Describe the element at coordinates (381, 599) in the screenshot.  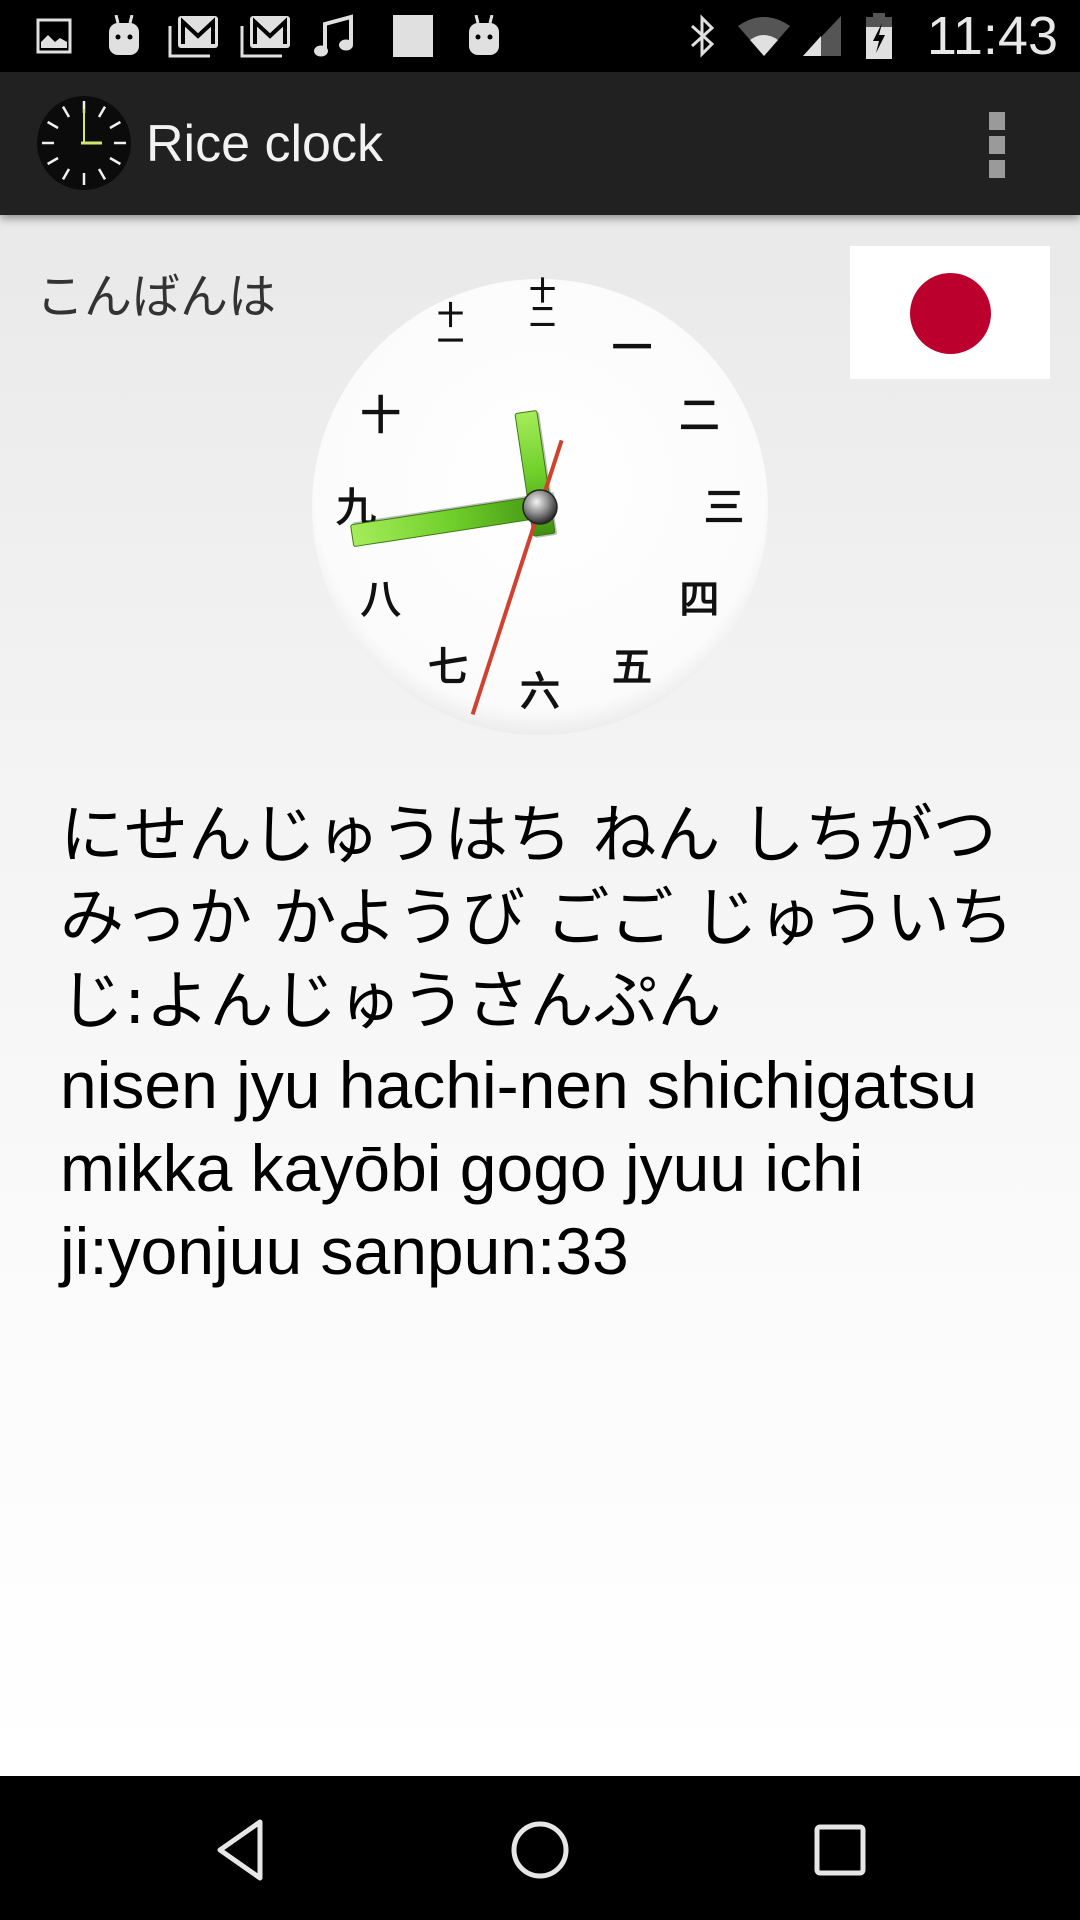
I see `clock-numeral-8: 八` at that location.